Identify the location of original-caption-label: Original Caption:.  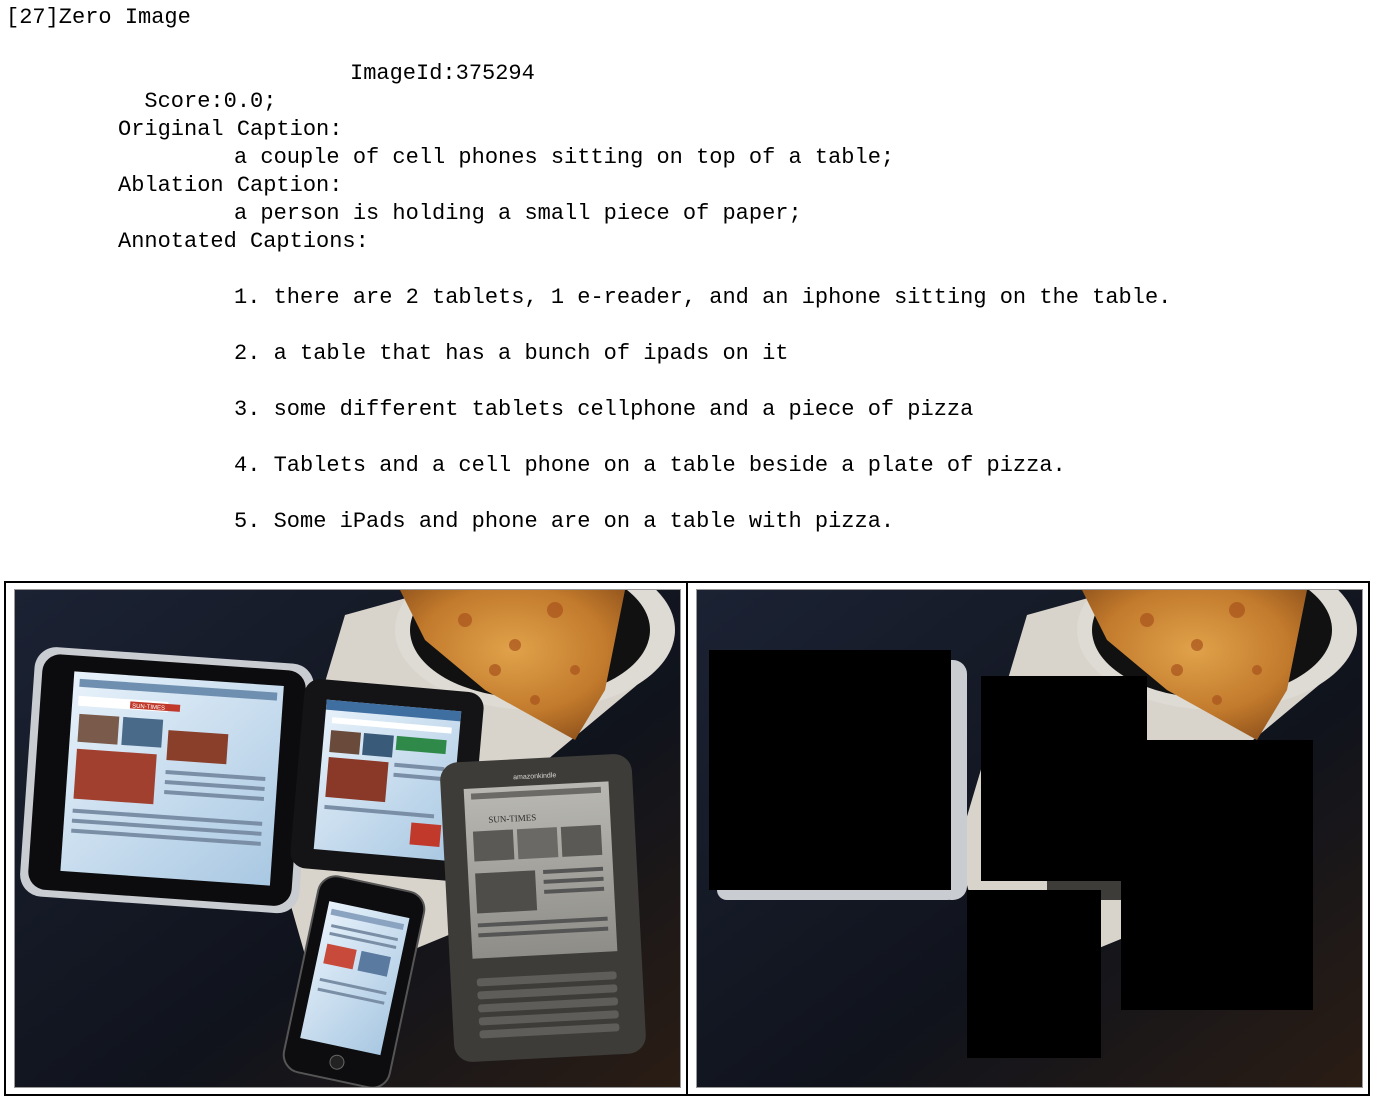
(230, 129).